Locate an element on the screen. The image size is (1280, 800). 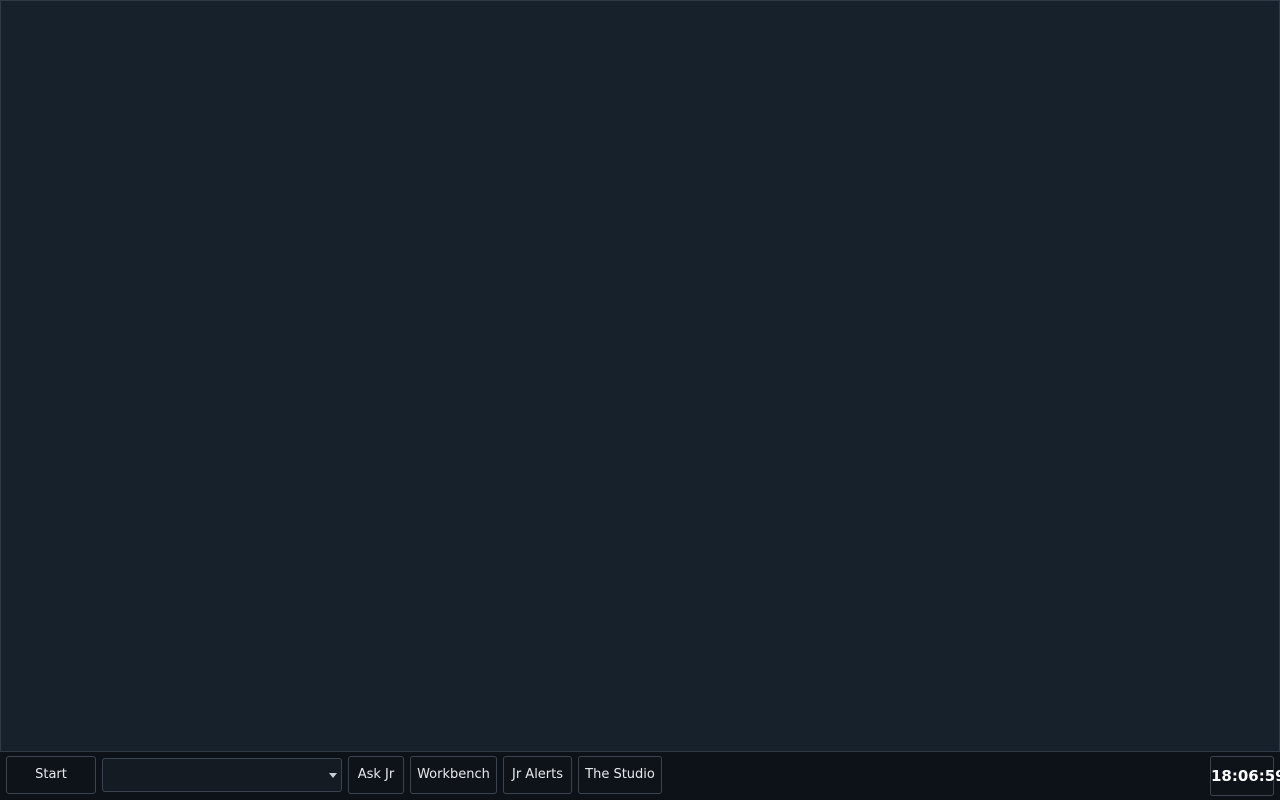
jr-alerts-button: Jr Alerts is located at coordinates (537, 775).